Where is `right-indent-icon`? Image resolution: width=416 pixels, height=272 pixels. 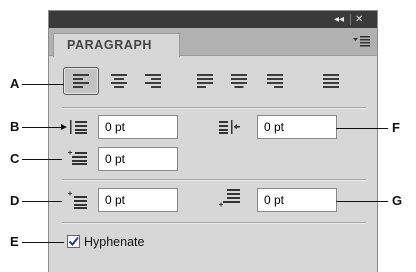 right-indent-icon is located at coordinates (229, 127).